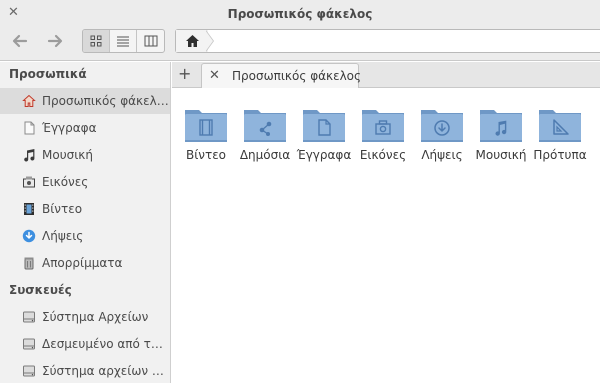  I want to click on folder-documents: Έγγραφα, so click(324, 139).